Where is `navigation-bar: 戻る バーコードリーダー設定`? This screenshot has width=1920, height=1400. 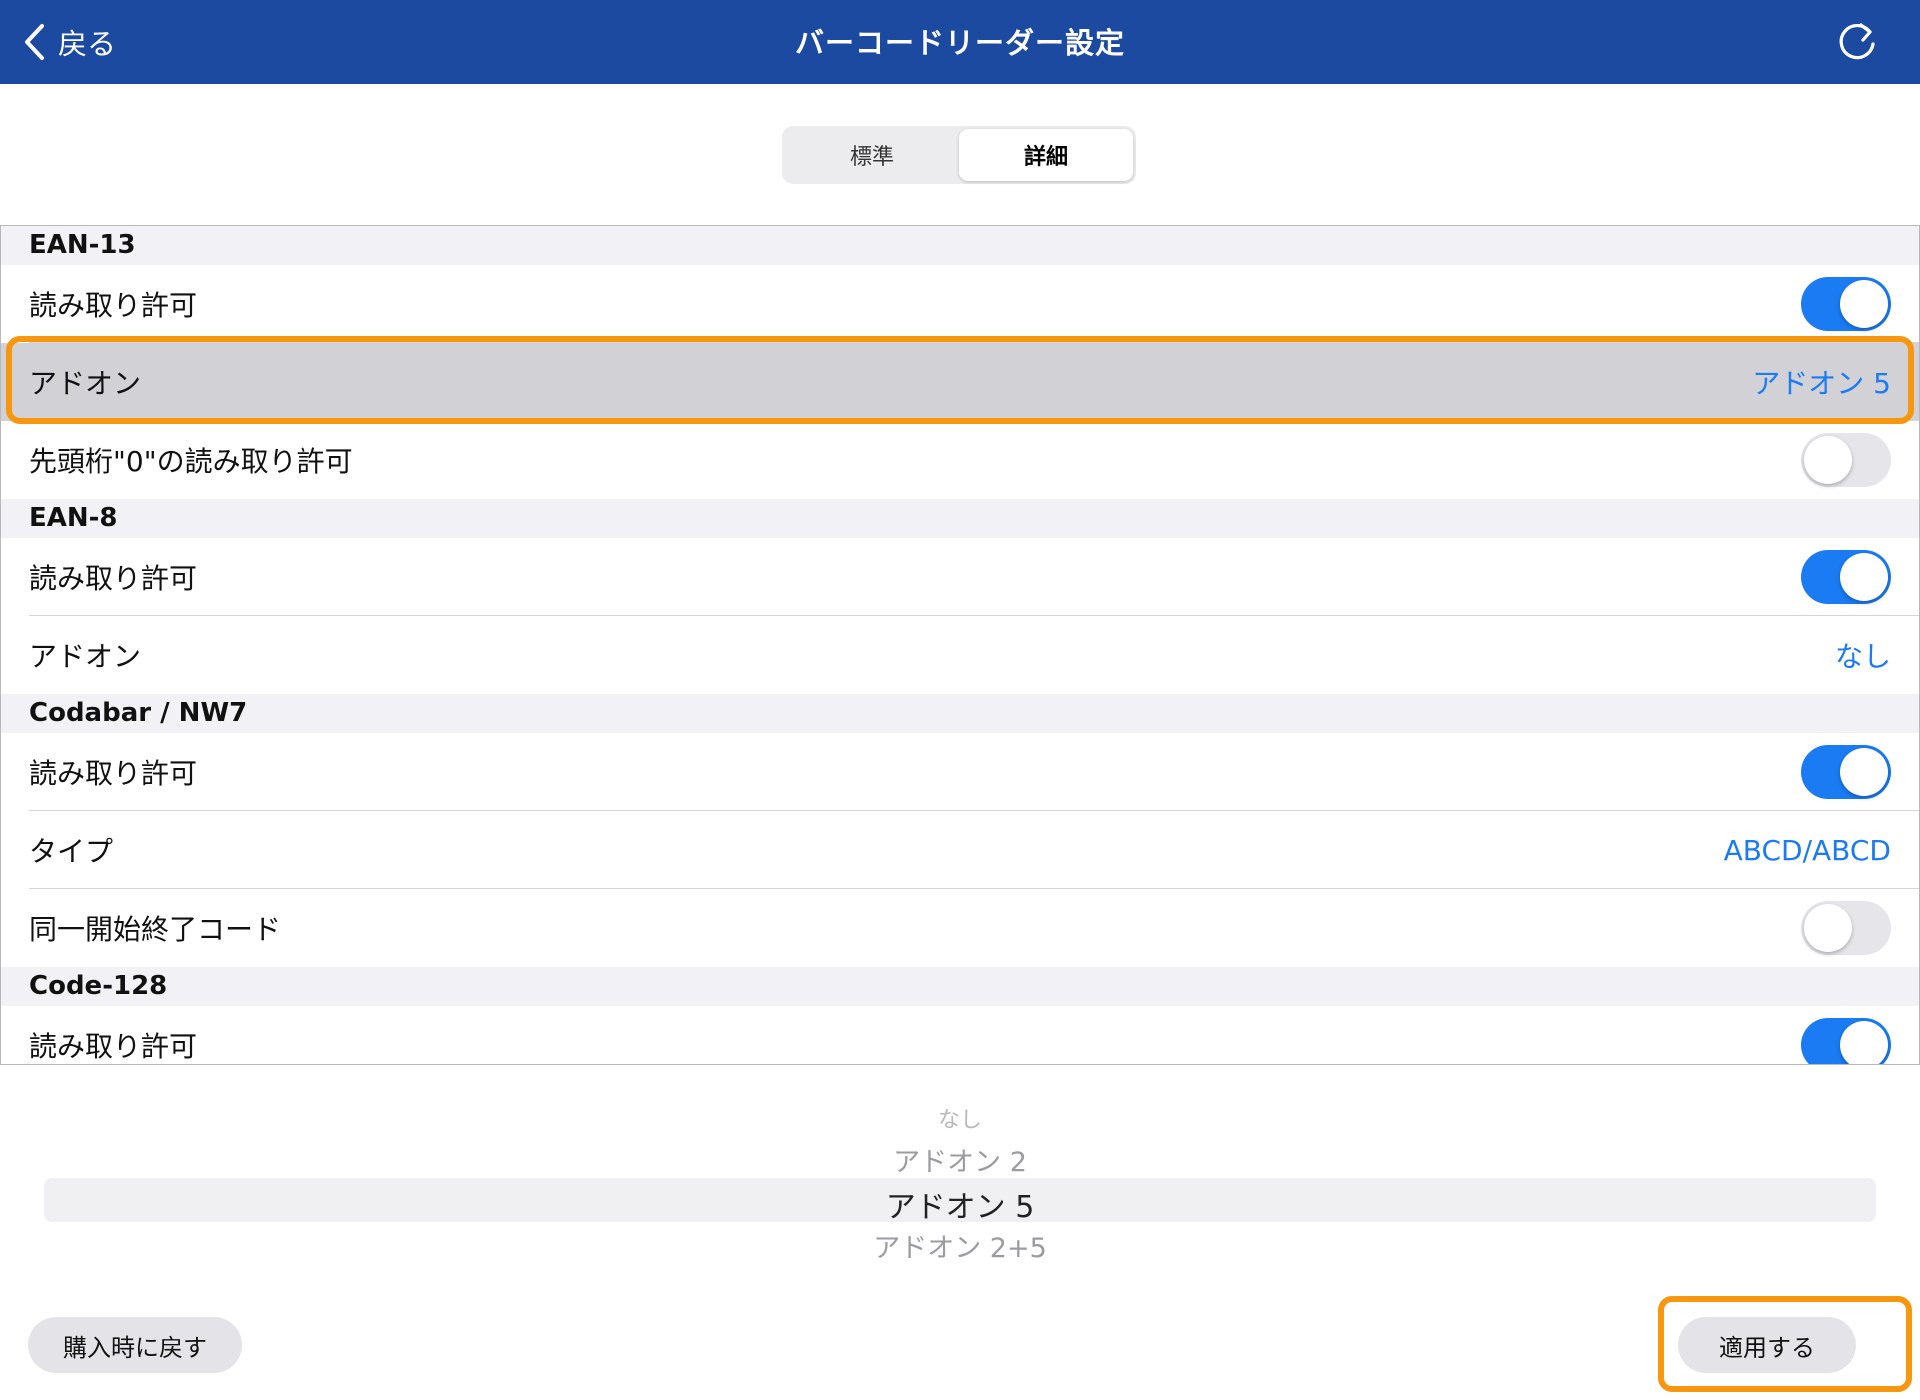
navigation-bar: 戻る バーコードリーダー設定 is located at coordinates (960, 42).